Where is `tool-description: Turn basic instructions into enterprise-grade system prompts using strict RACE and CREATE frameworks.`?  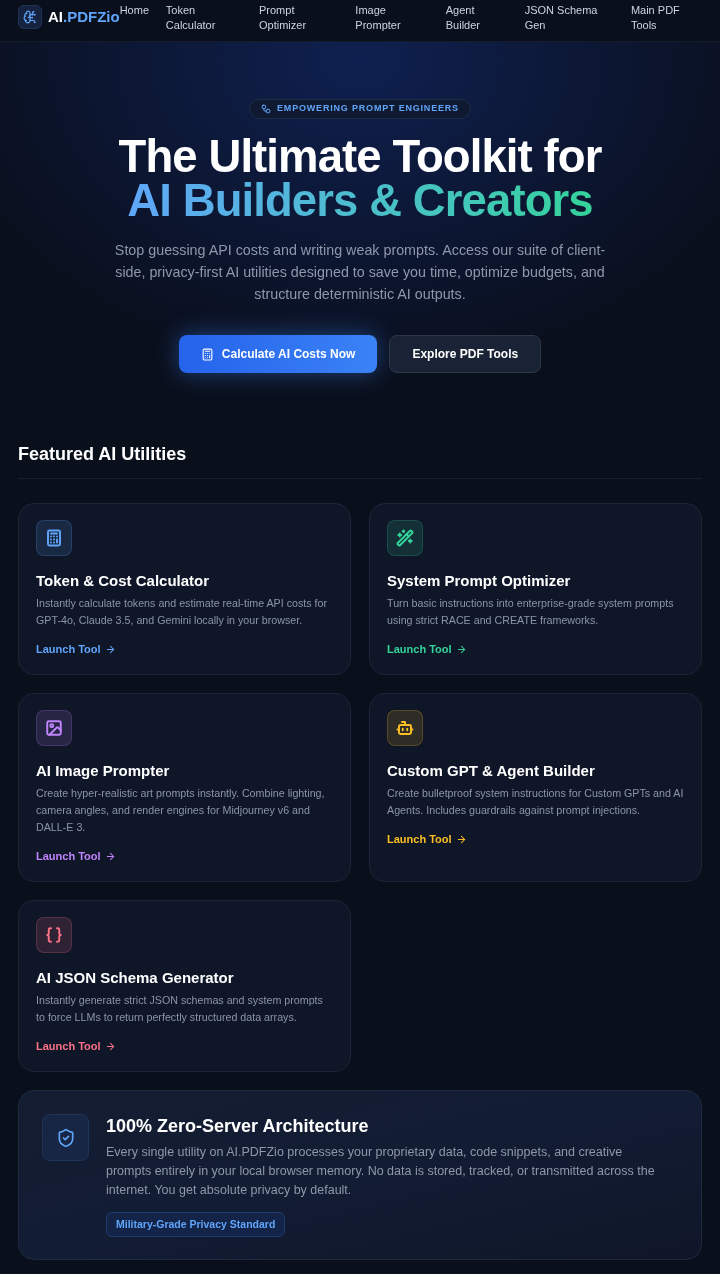
tool-description: Turn basic instructions into enterprise-grade system prompts using strict RACE and CREATE frameworks. is located at coordinates (531, 612).